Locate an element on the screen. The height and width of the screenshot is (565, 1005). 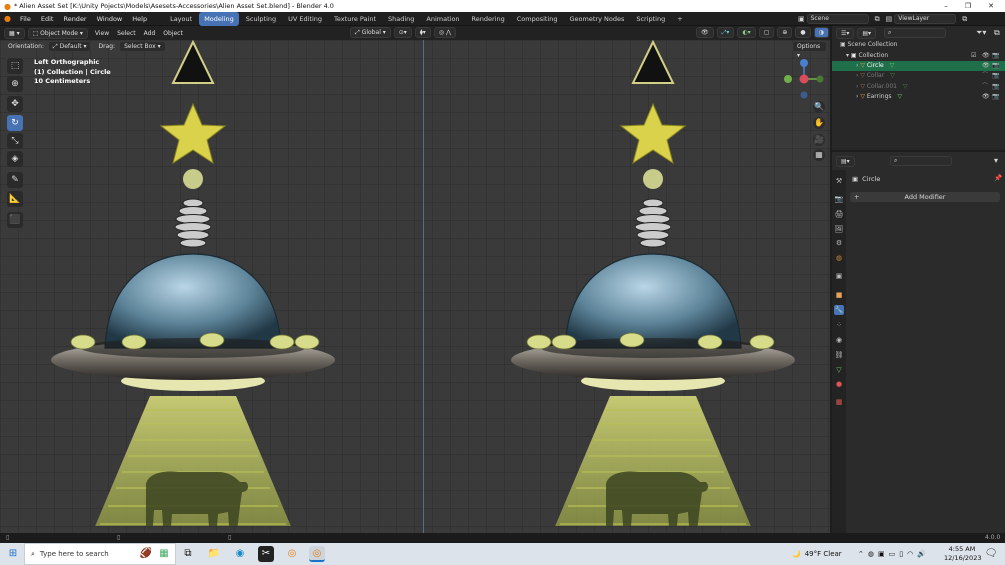
tab-layout: Layout is located at coordinates (181, 19).